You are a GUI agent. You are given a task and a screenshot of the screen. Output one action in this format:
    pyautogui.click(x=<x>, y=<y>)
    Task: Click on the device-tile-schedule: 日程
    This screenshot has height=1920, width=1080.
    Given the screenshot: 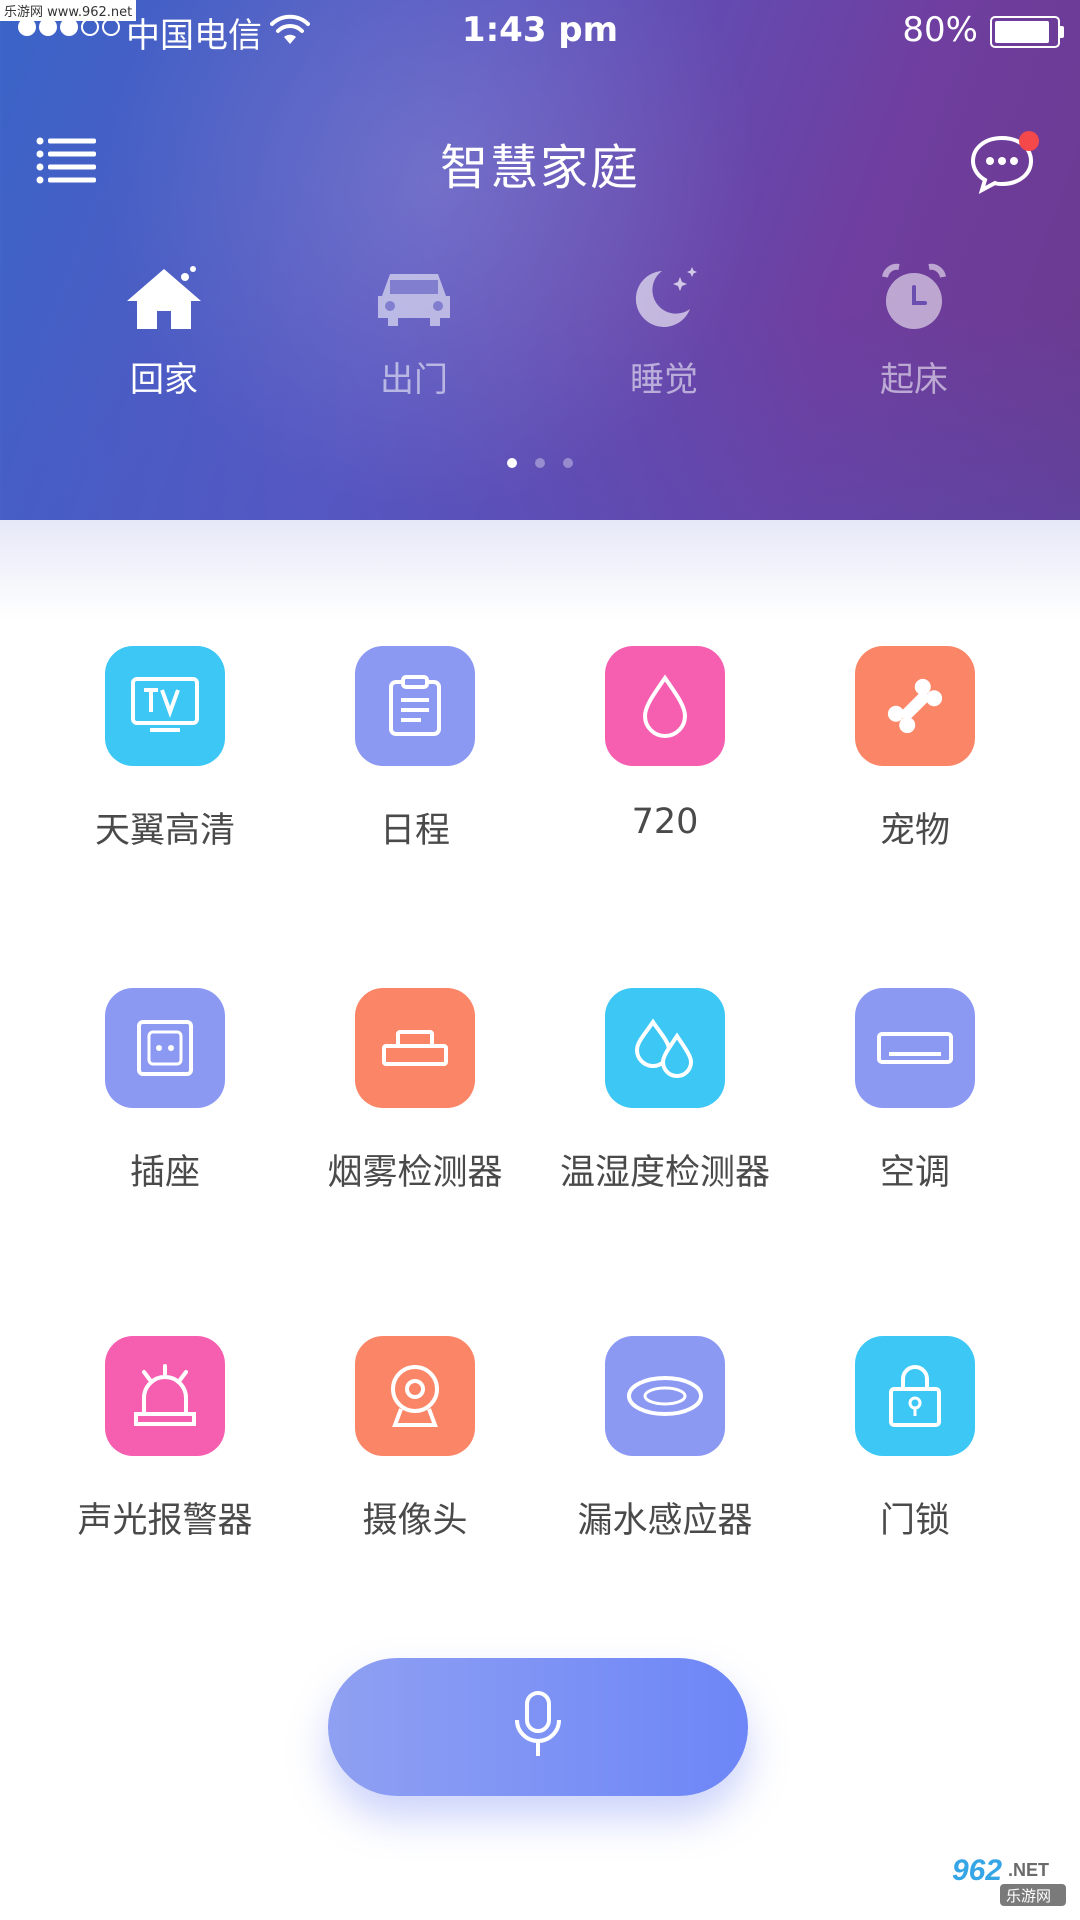 What is the action you would take?
    pyautogui.click(x=415, y=749)
    